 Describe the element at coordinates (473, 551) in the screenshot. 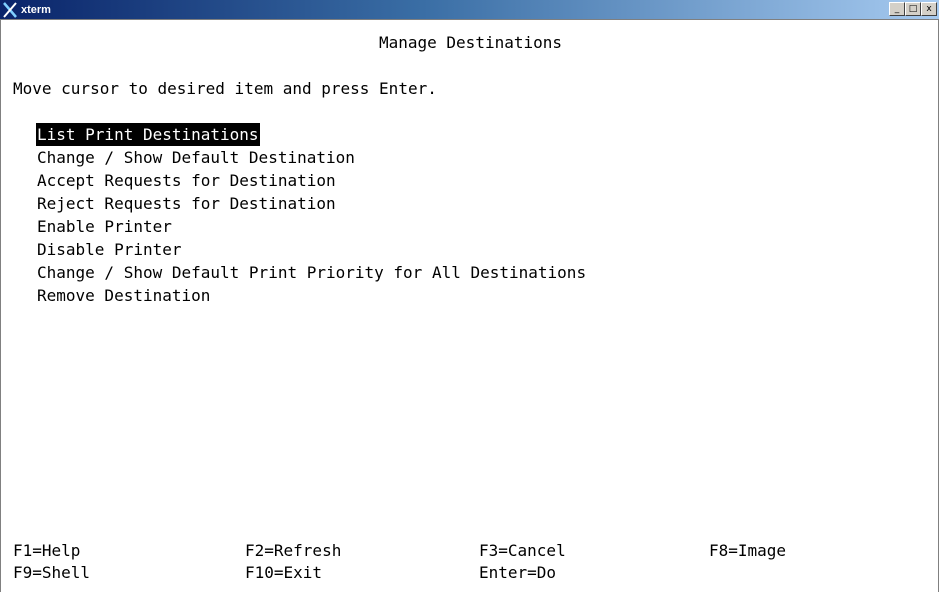

I see `function-key-row: F1=Help F2=Refresh F3=Cancel F8=Image` at that location.